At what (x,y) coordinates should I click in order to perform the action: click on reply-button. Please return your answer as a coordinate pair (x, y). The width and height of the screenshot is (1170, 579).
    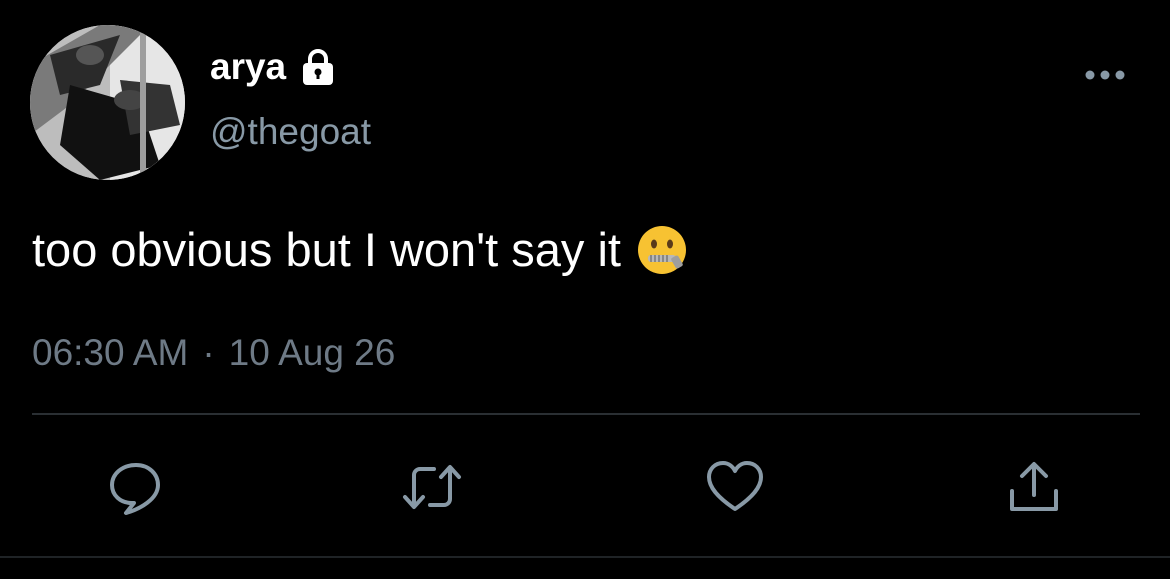
    Looking at the image, I should click on (136, 487).